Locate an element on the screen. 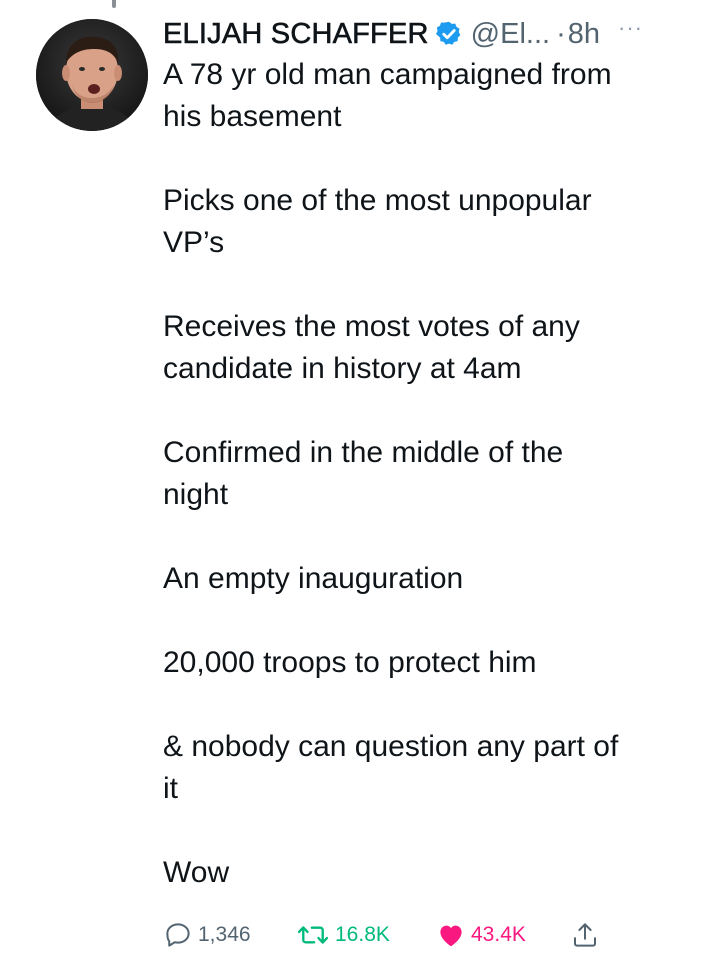  reply-button: 1,346 is located at coordinates (207, 935).